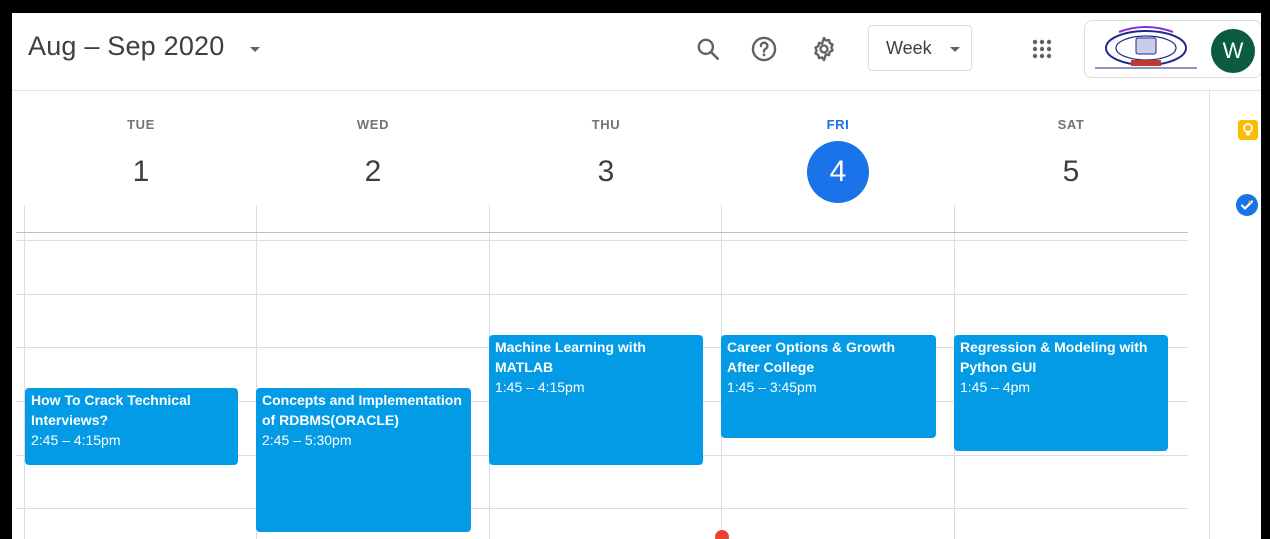 This screenshot has height=539, width=1270. What do you see at coordinates (1071, 172) in the screenshot?
I see `day-number-5: 5` at bounding box center [1071, 172].